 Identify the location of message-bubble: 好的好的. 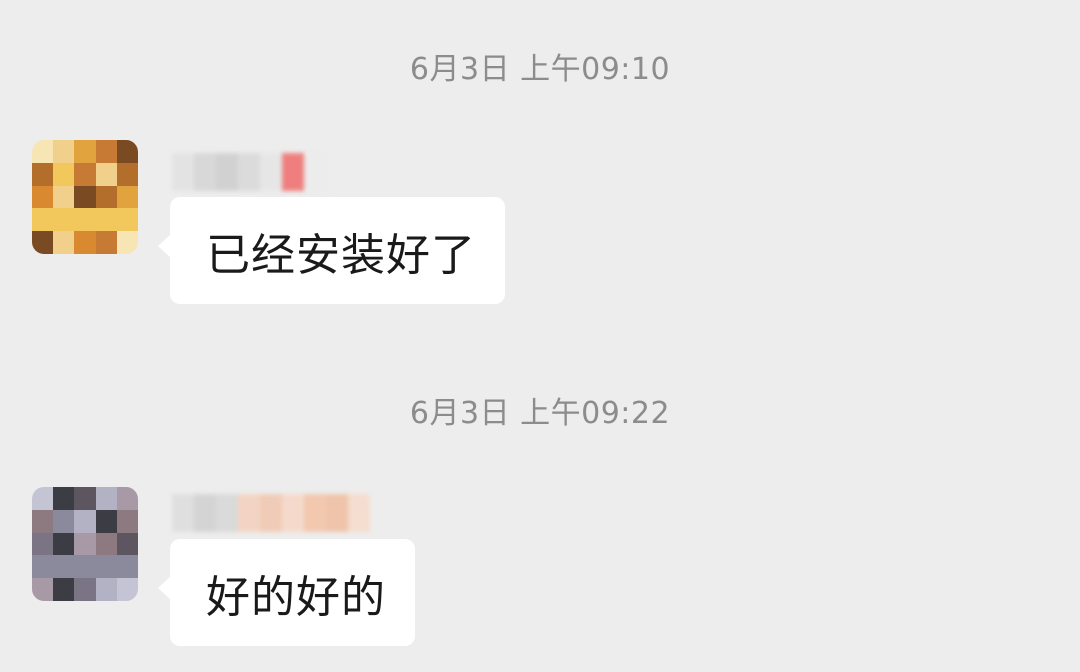
(286, 592).